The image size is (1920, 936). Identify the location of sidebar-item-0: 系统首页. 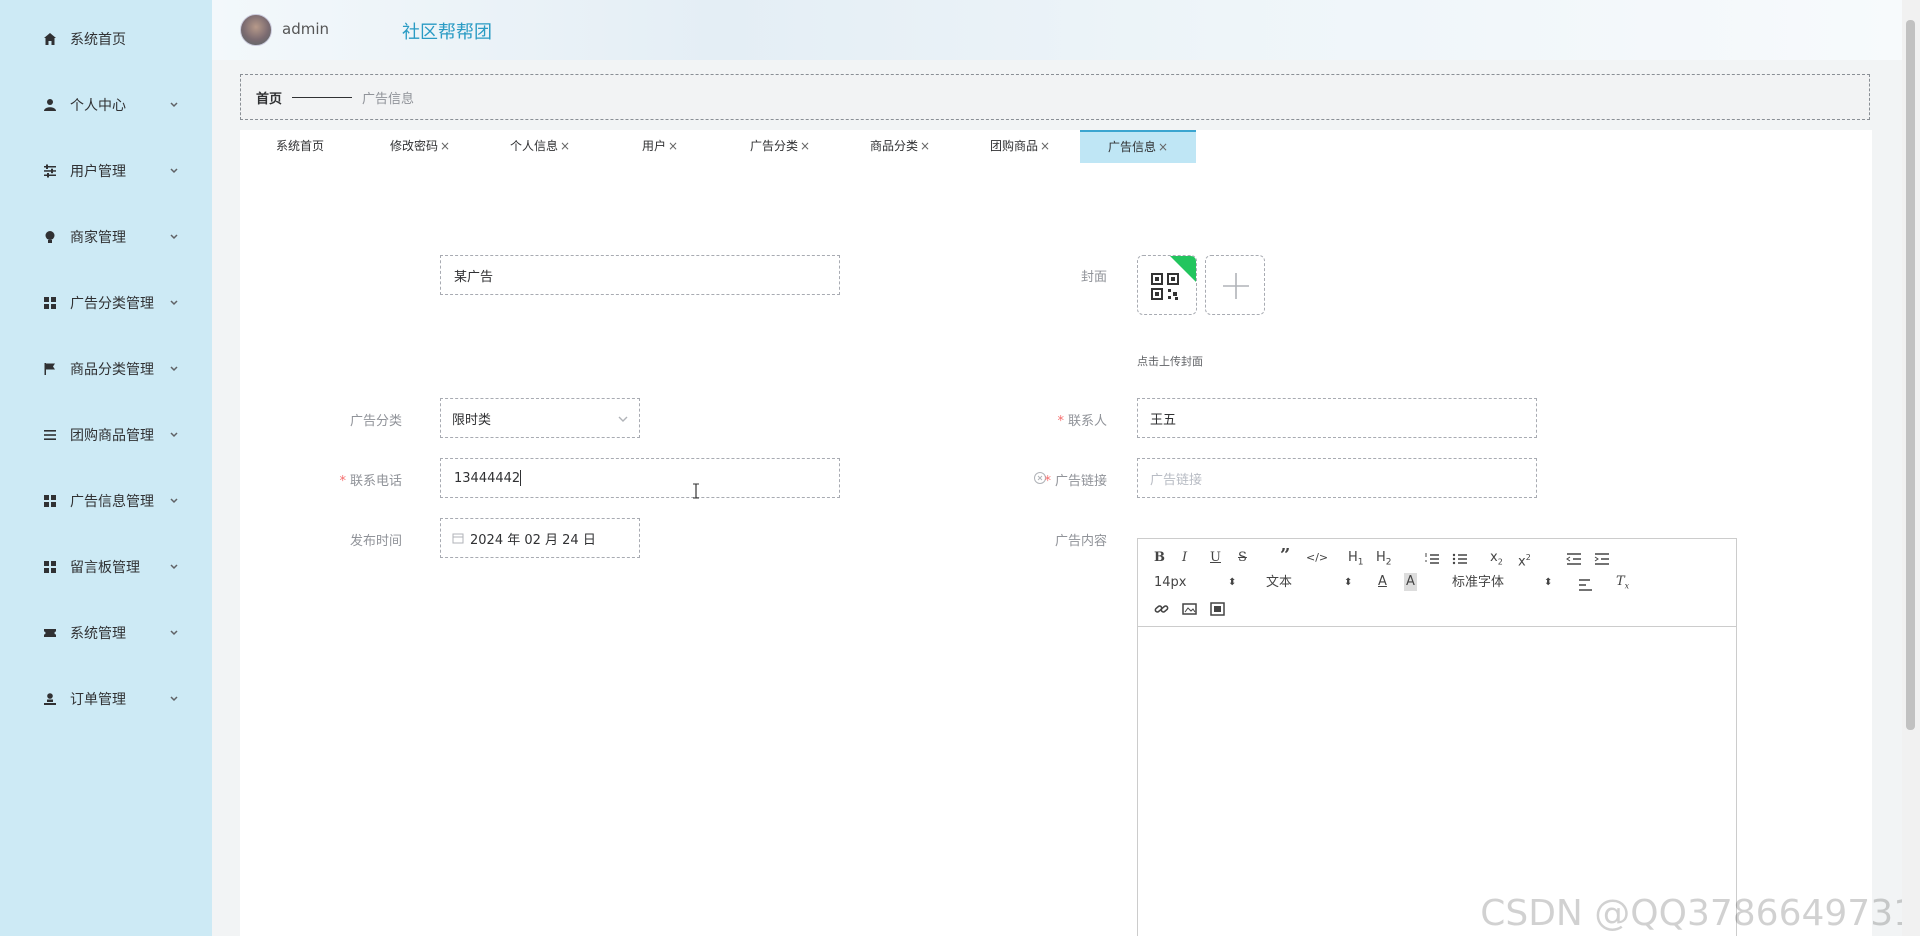
(106, 39).